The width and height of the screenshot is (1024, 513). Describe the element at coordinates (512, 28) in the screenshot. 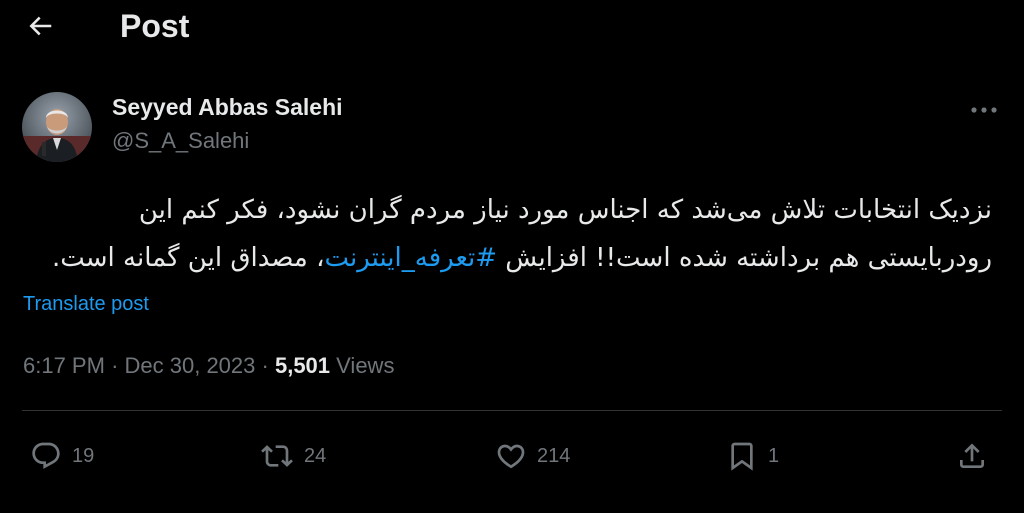

I see `header-bar: Post` at that location.